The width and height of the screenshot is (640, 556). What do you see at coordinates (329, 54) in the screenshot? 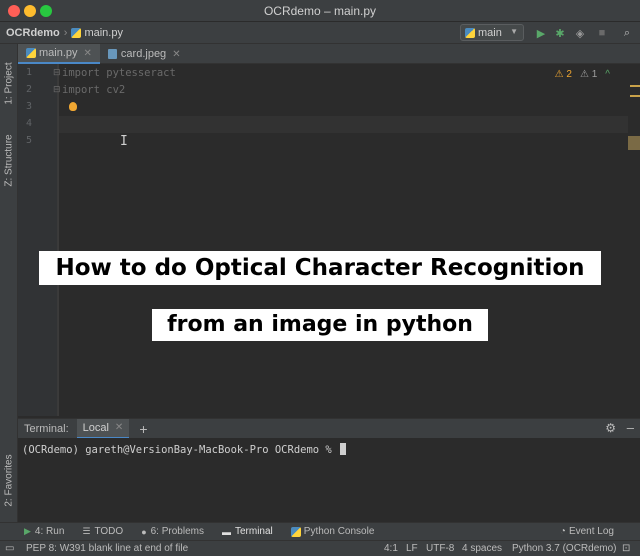
I see `editor-tabs: main.py ✕ card.jpeg ✕` at bounding box center [329, 54].